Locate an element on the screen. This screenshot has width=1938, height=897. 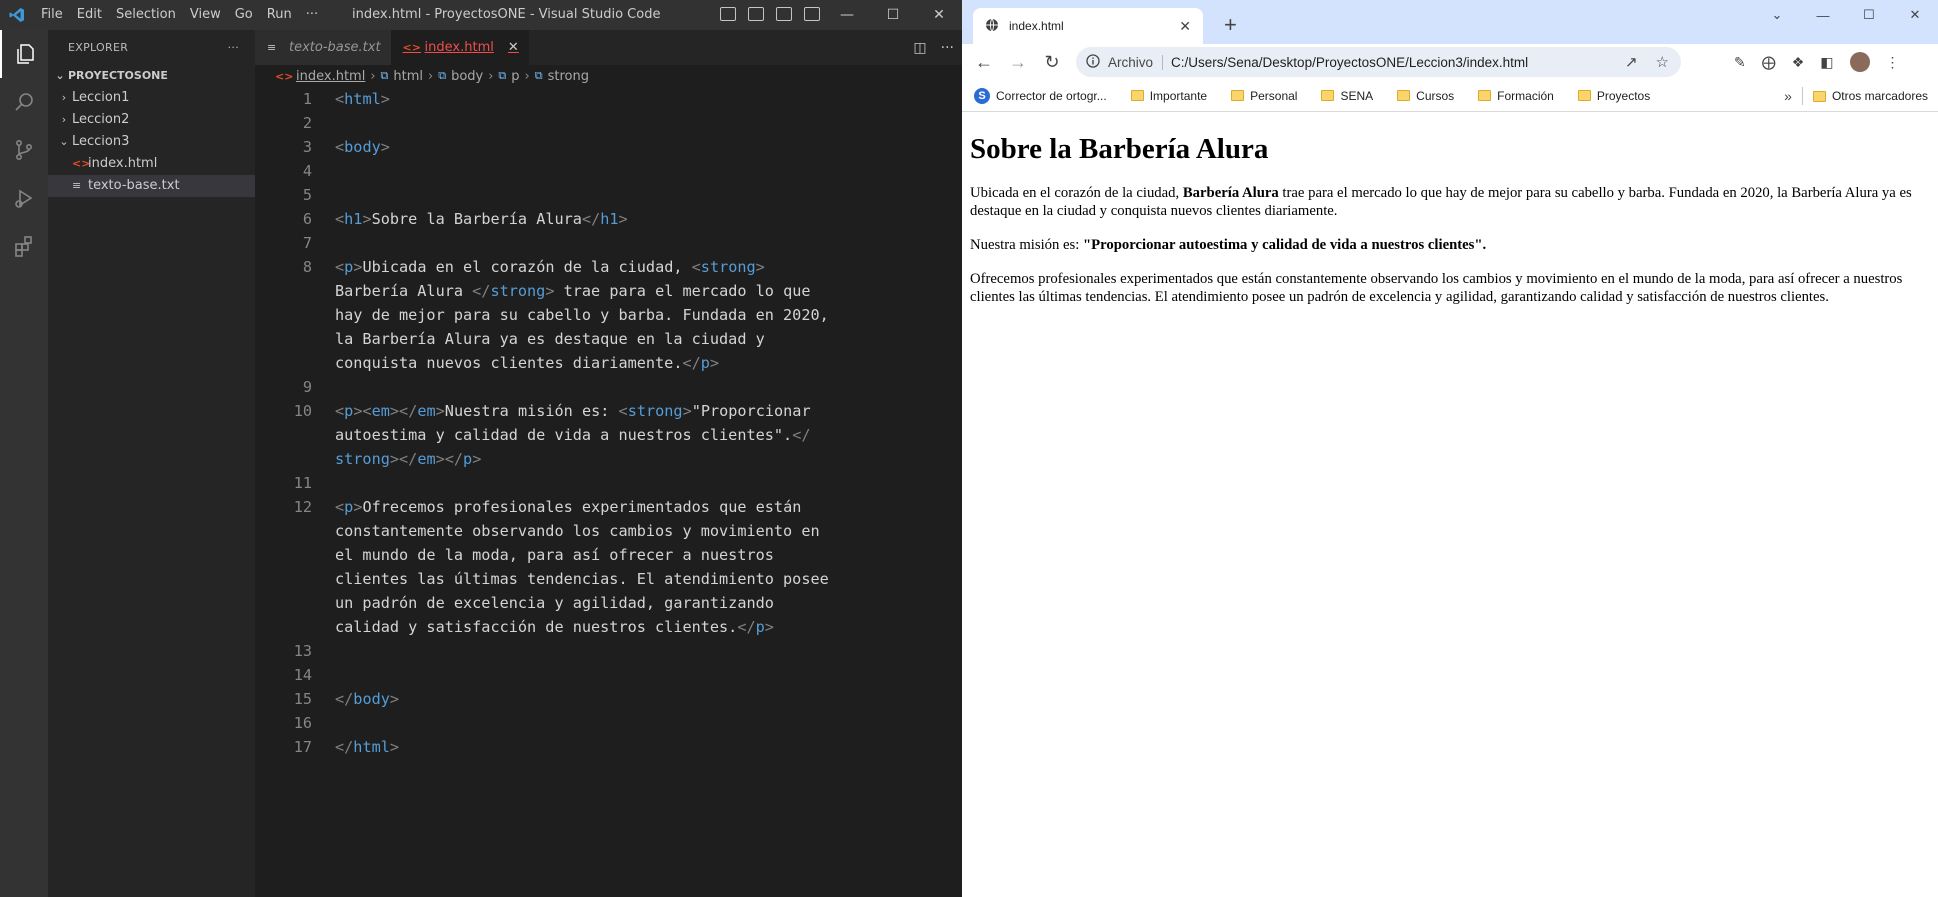
menu-run: Run is located at coordinates (279, 15).